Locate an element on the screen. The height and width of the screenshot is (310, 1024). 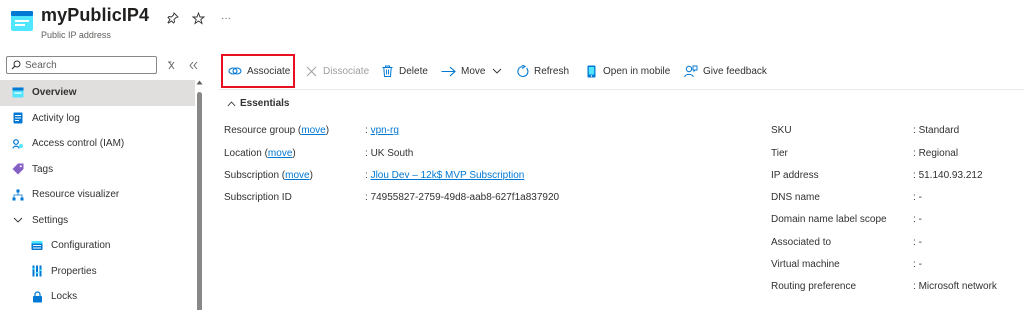
more-options-icon: ··· is located at coordinates (226, 18).